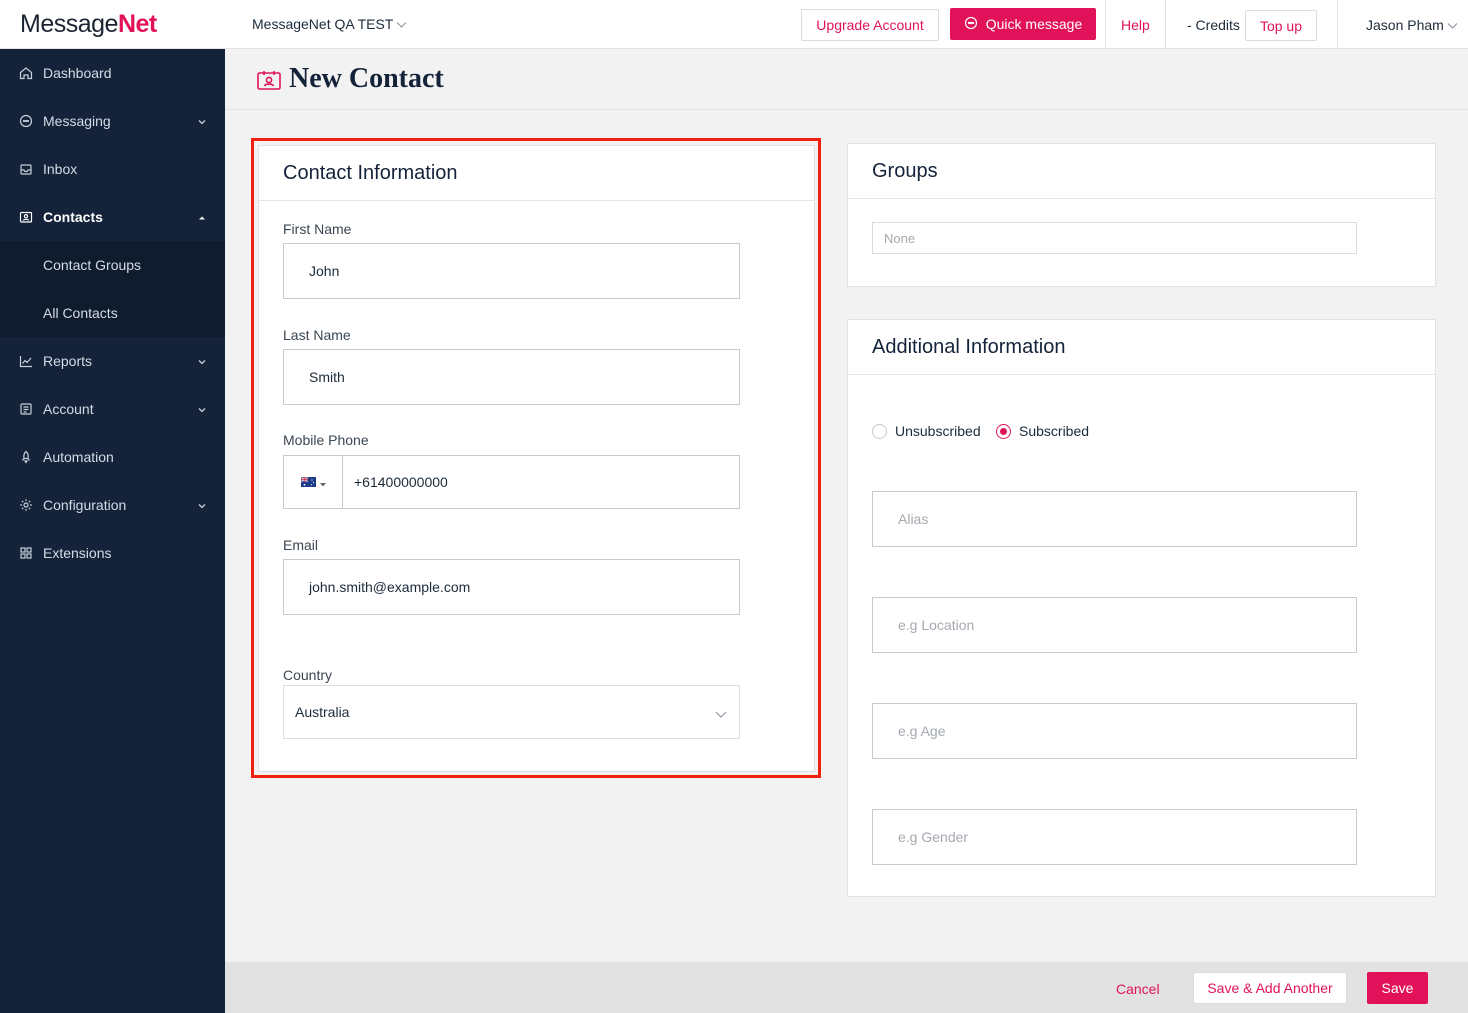  What do you see at coordinates (25, 505) in the screenshot?
I see `gear-icon` at bounding box center [25, 505].